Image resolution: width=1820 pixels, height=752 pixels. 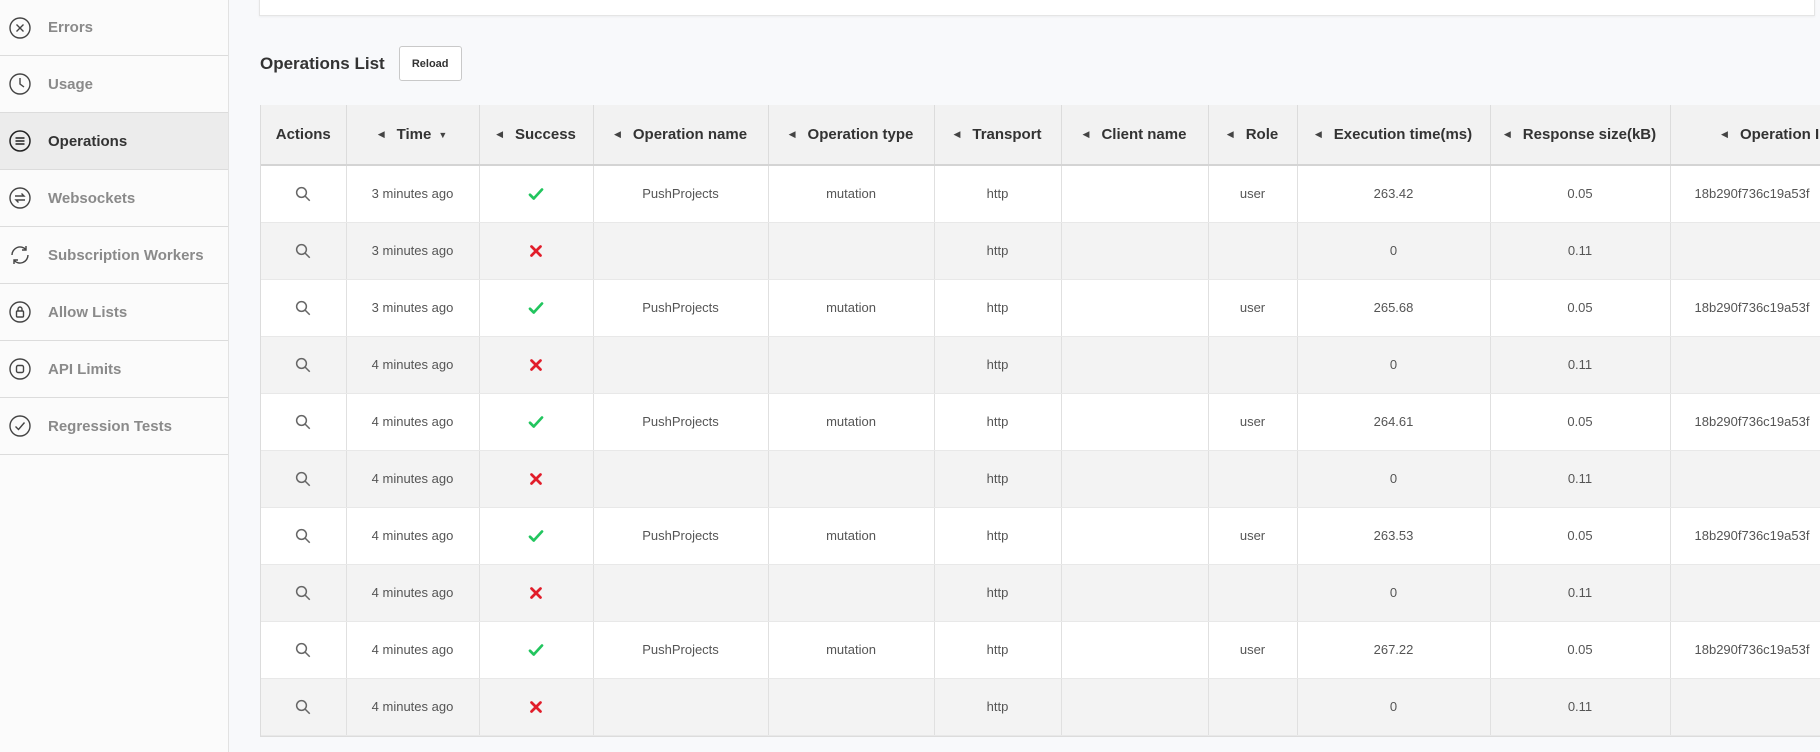 What do you see at coordinates (442, 135) in the screenshot?
I see `sort-descending-icon: ▼` at bounding box center [442, 135].